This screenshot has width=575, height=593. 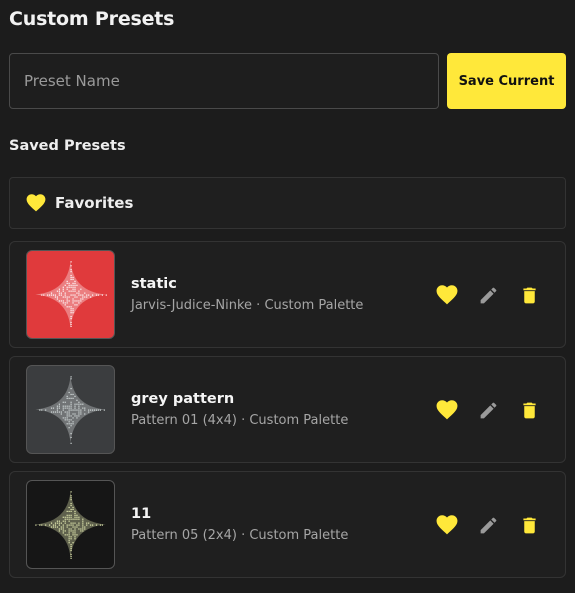 What do you see at coordinates (67, 146) in the screenshot?
I see `saved-presets-heading: Saved Presets` at bounding box center [67, 146].